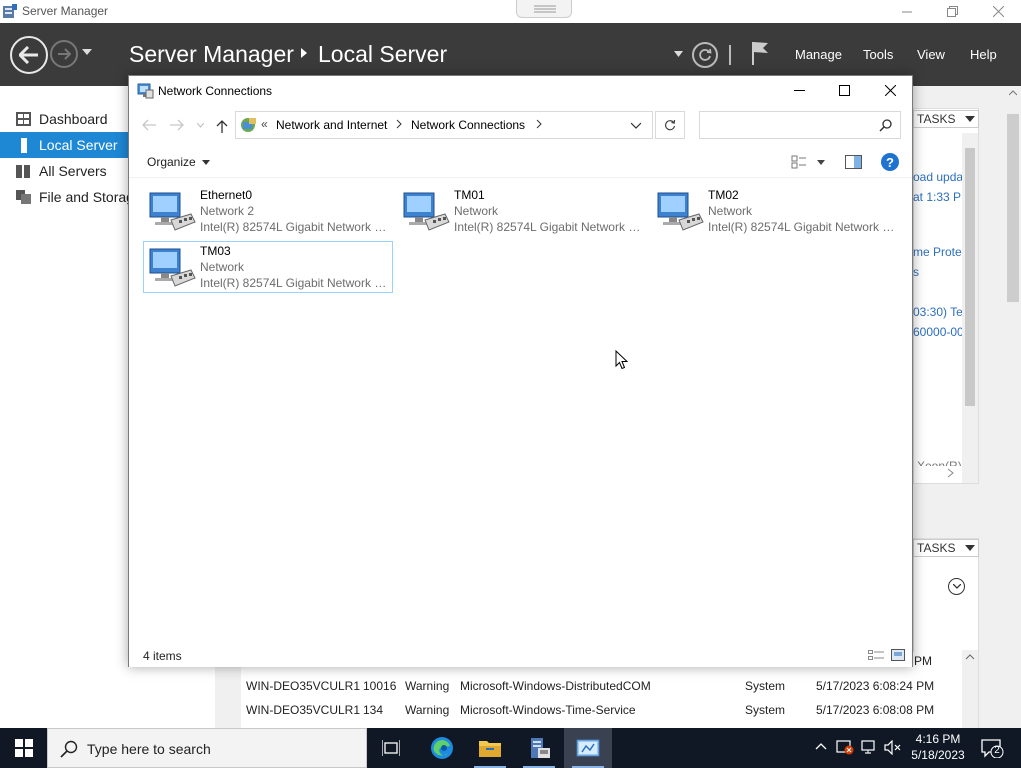 The image size is (1021, 768). I want to click on scroll-up-icon, so click(1013, 93).